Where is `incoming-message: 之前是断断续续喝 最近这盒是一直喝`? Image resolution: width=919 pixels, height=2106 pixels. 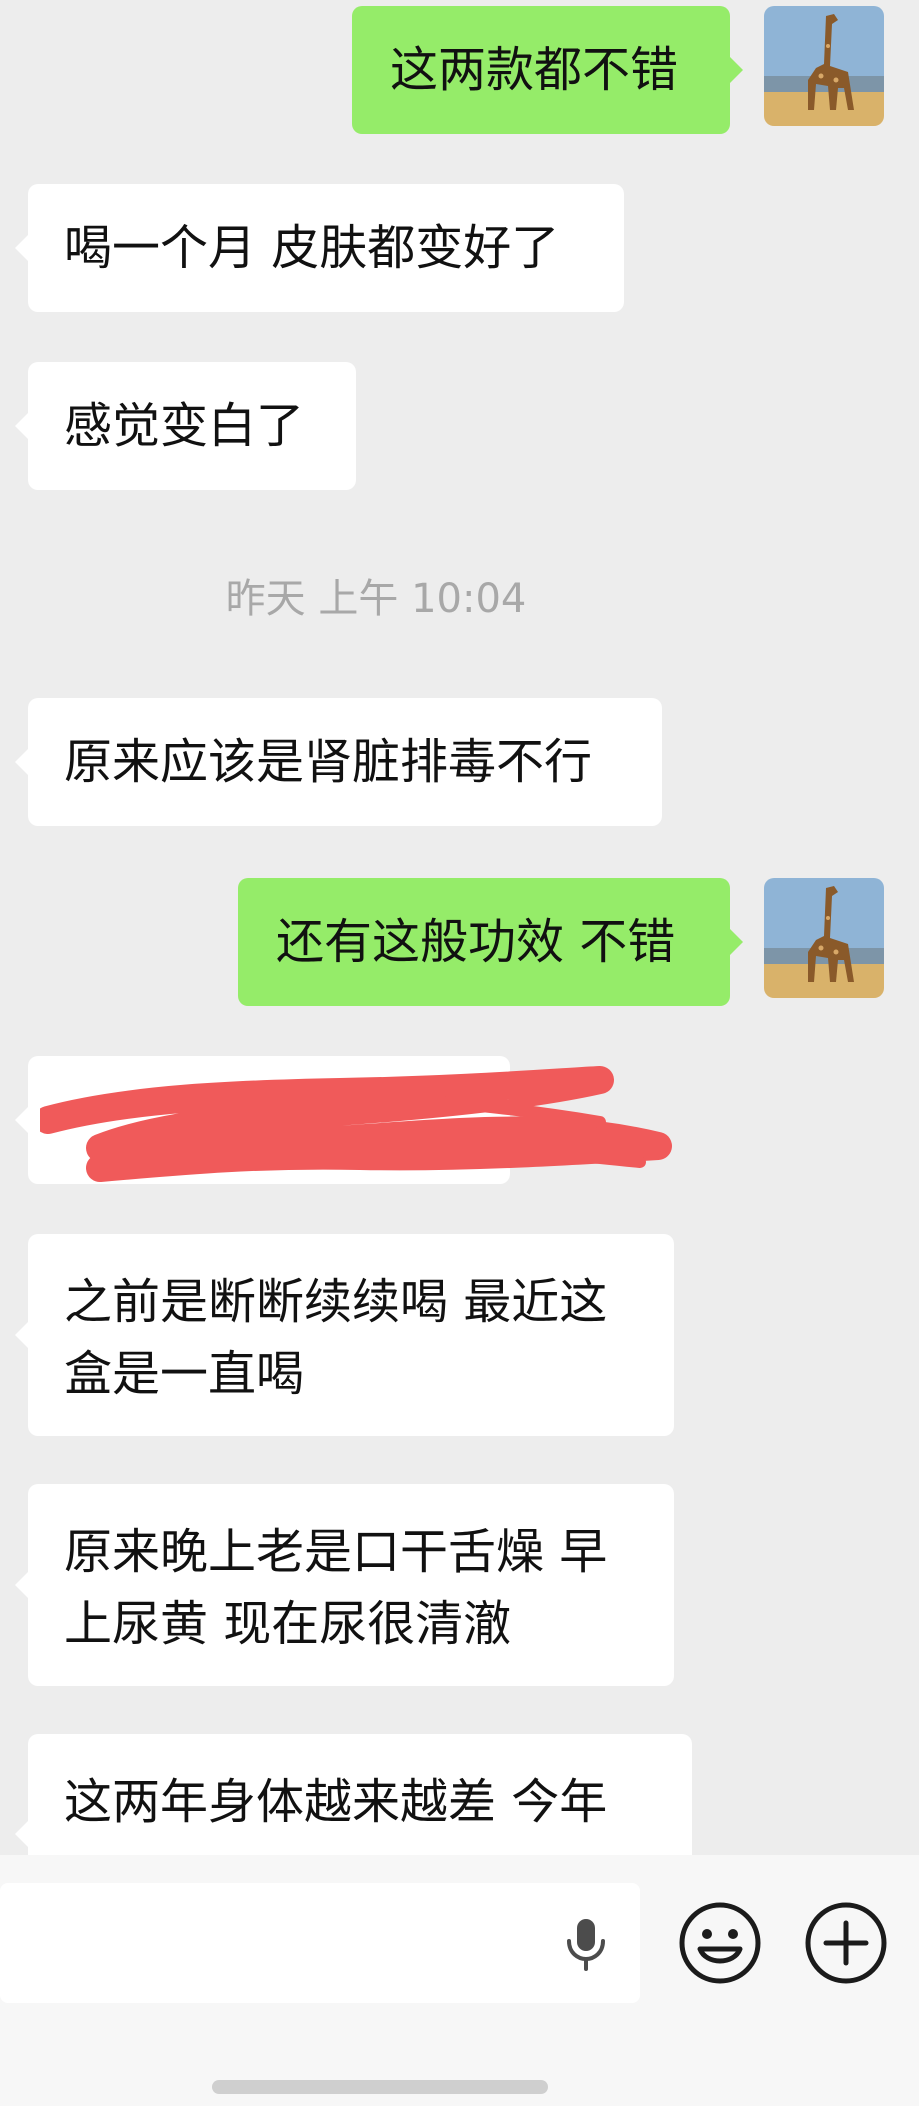
incoming-message: 之前是断断续续喝 最近这盒是一直喝 is located at coordinates (344, 1335).